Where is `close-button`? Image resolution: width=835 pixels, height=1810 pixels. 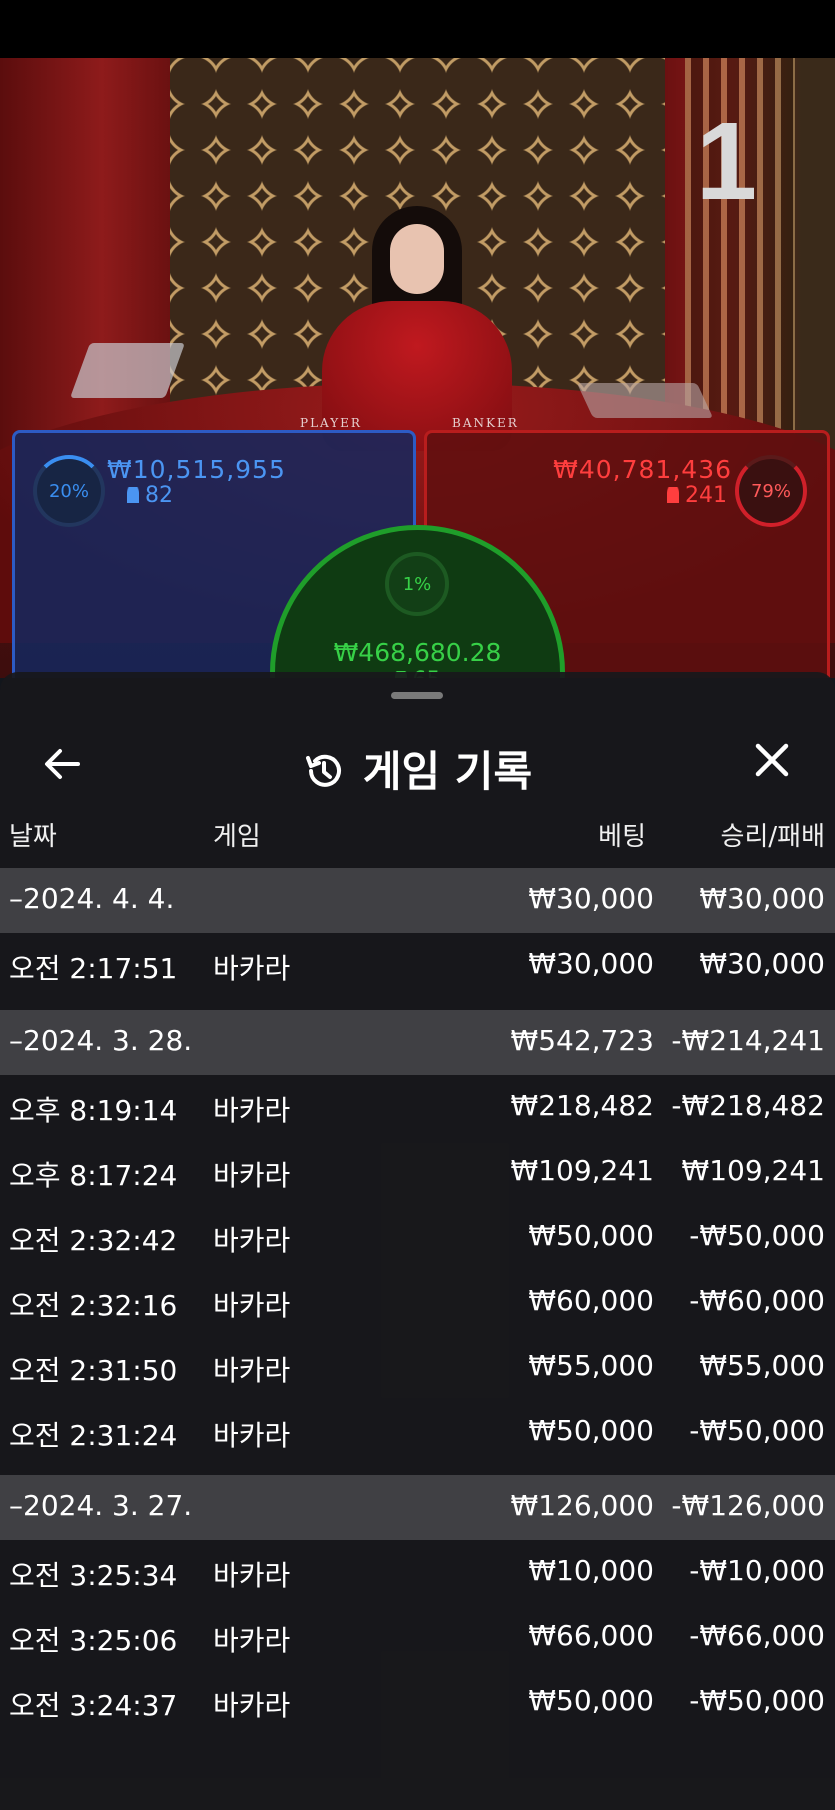
close-button is located at coordinates (772, 760).